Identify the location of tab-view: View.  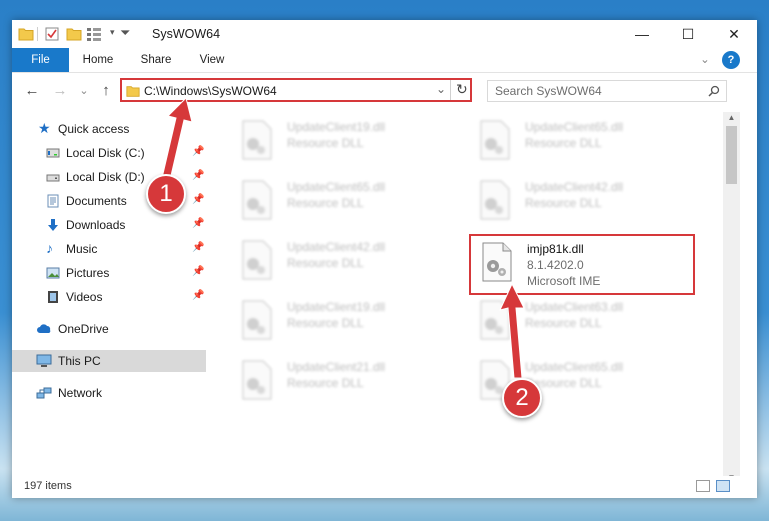
(212, 60).